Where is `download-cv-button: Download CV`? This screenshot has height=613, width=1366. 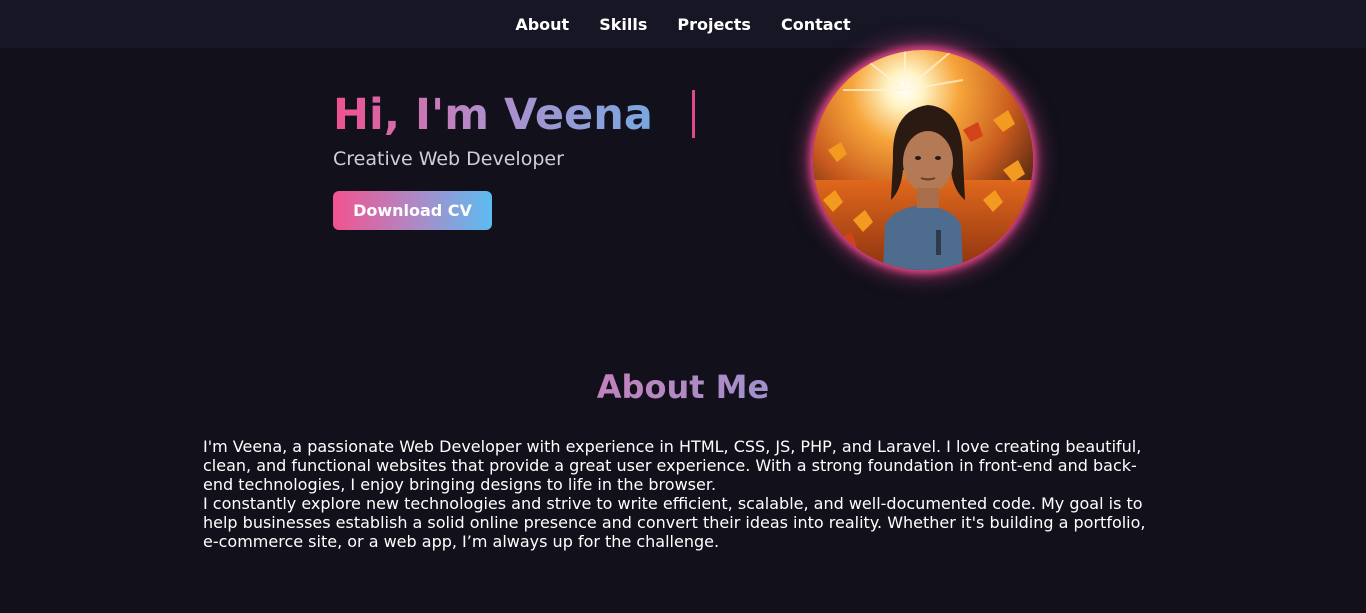 download-cv-button: Download CV is located at coordinates (412, 210).